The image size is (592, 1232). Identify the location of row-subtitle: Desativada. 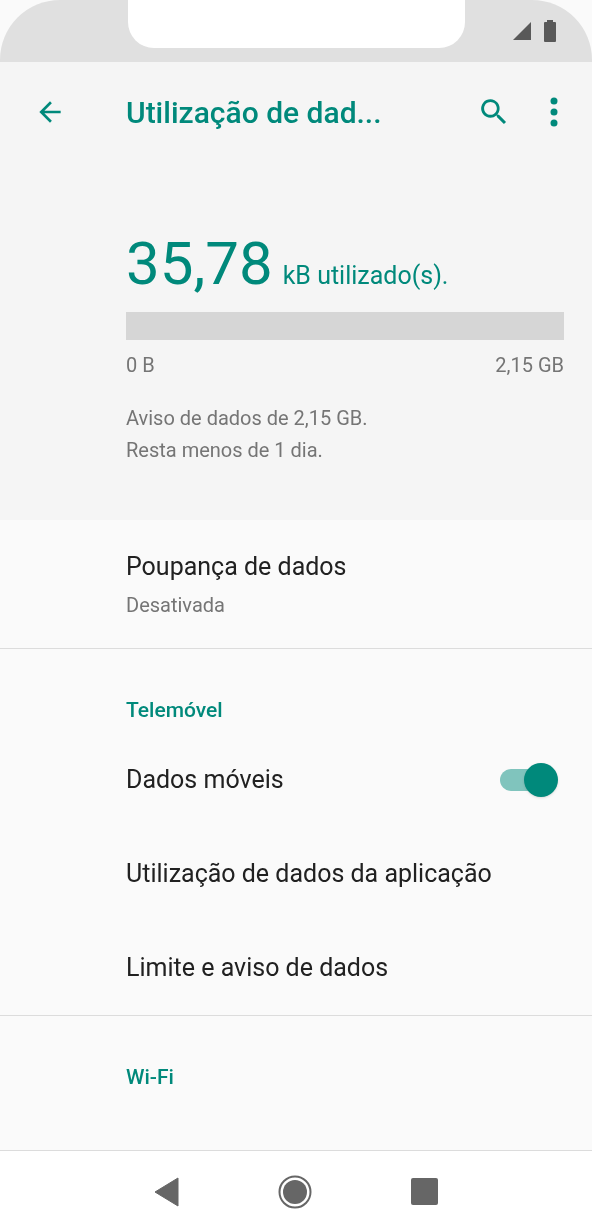
(176, 605).